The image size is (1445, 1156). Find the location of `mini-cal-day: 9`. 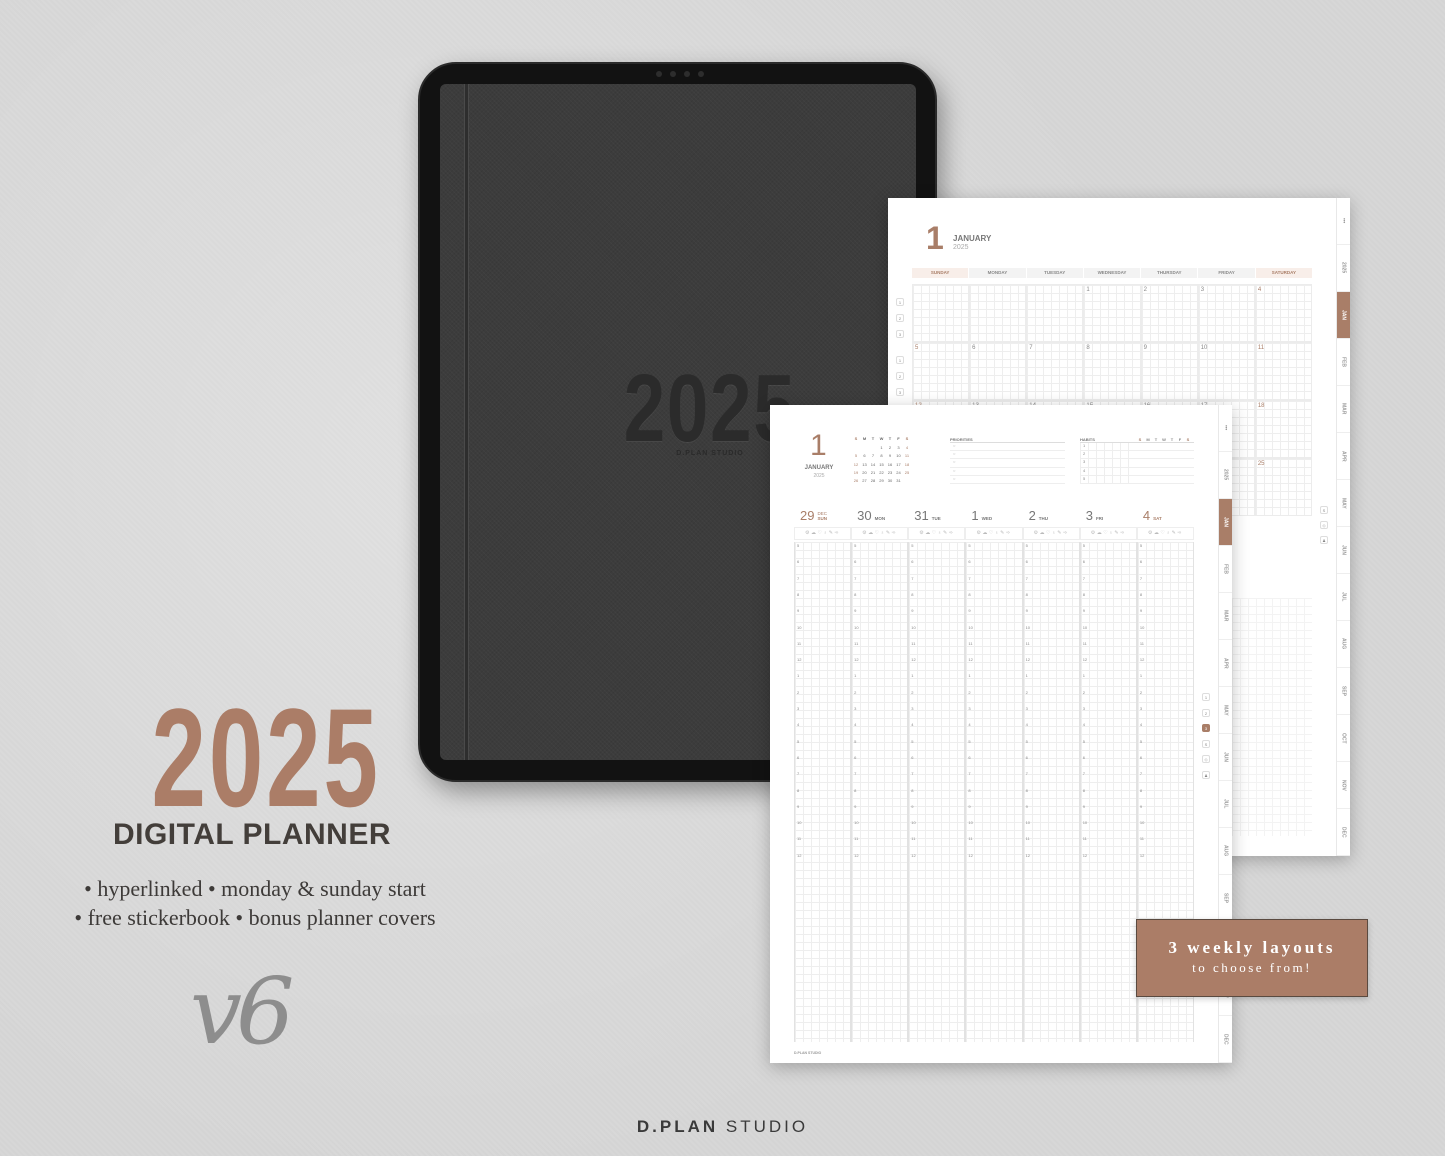

mini-cal-day: 9 is located at coordinates (890, 455).